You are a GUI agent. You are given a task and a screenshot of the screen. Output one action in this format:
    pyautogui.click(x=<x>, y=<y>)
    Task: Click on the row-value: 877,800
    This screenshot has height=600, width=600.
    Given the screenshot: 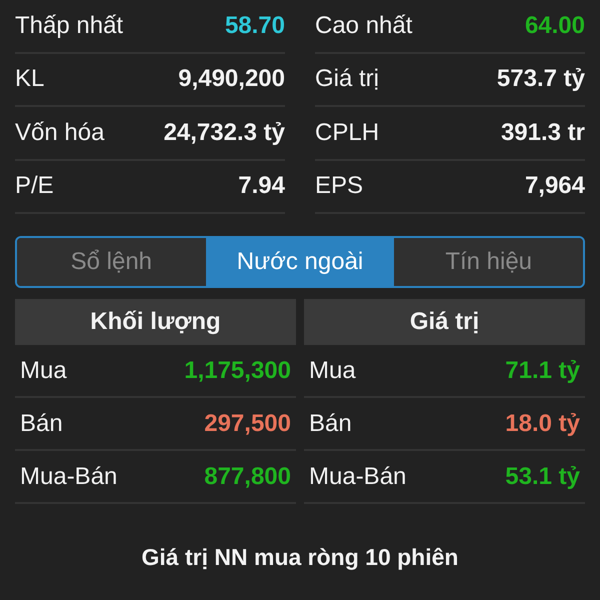 What is the action you would take?
    pyautogui.click(x=247, y=476)
    